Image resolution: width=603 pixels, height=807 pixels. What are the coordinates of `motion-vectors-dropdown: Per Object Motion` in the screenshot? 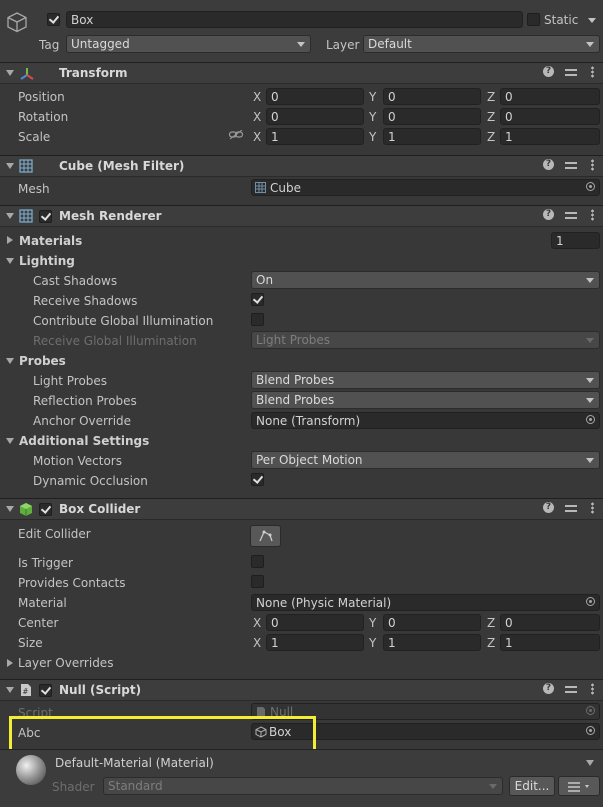 It's located at (425, 460).